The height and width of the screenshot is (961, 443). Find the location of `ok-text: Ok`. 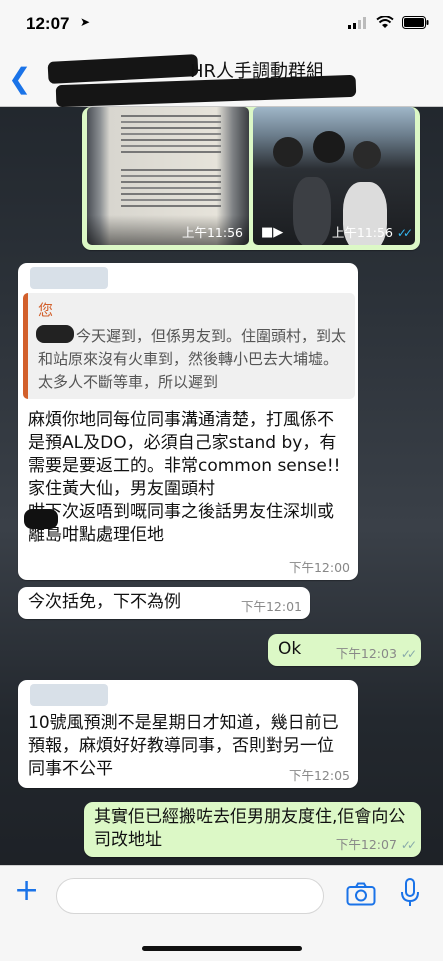

ok-text: Ok is located at coordinates (290, 649).